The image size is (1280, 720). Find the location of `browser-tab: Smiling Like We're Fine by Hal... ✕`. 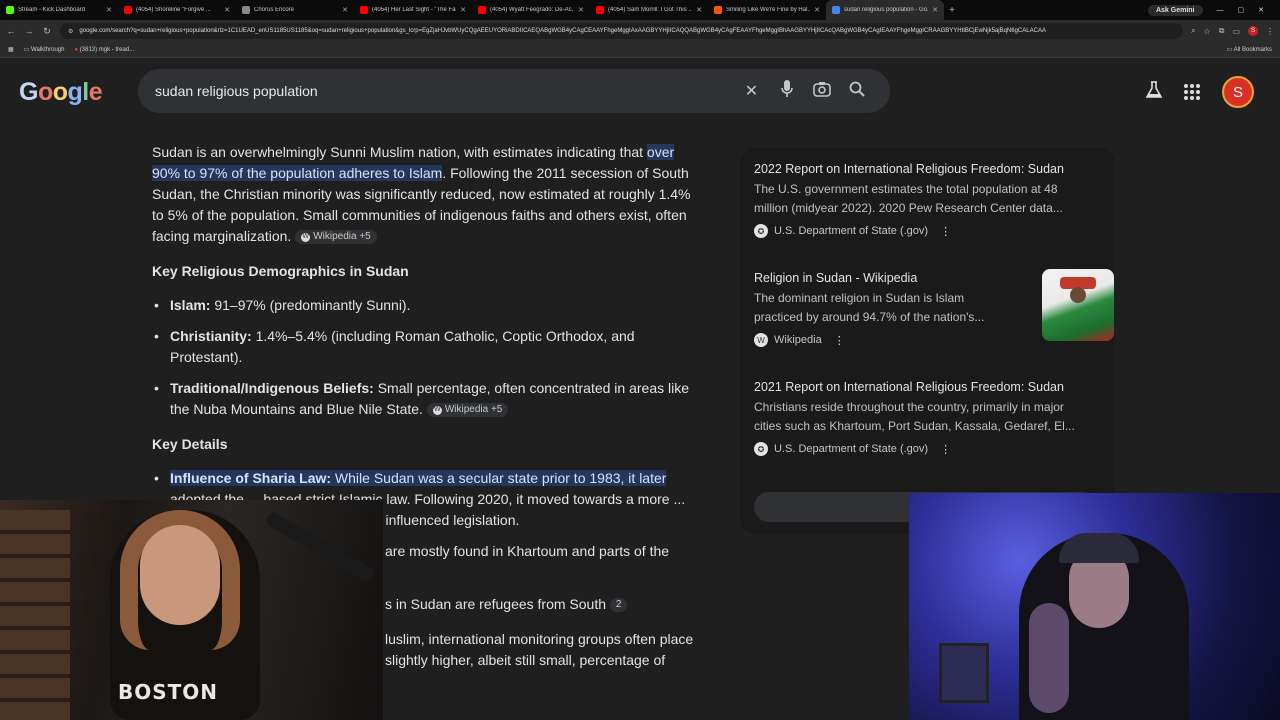

browser-tab: Smiling Like We're Fine by Hal... ✕ is located at coordinates (767, 10).